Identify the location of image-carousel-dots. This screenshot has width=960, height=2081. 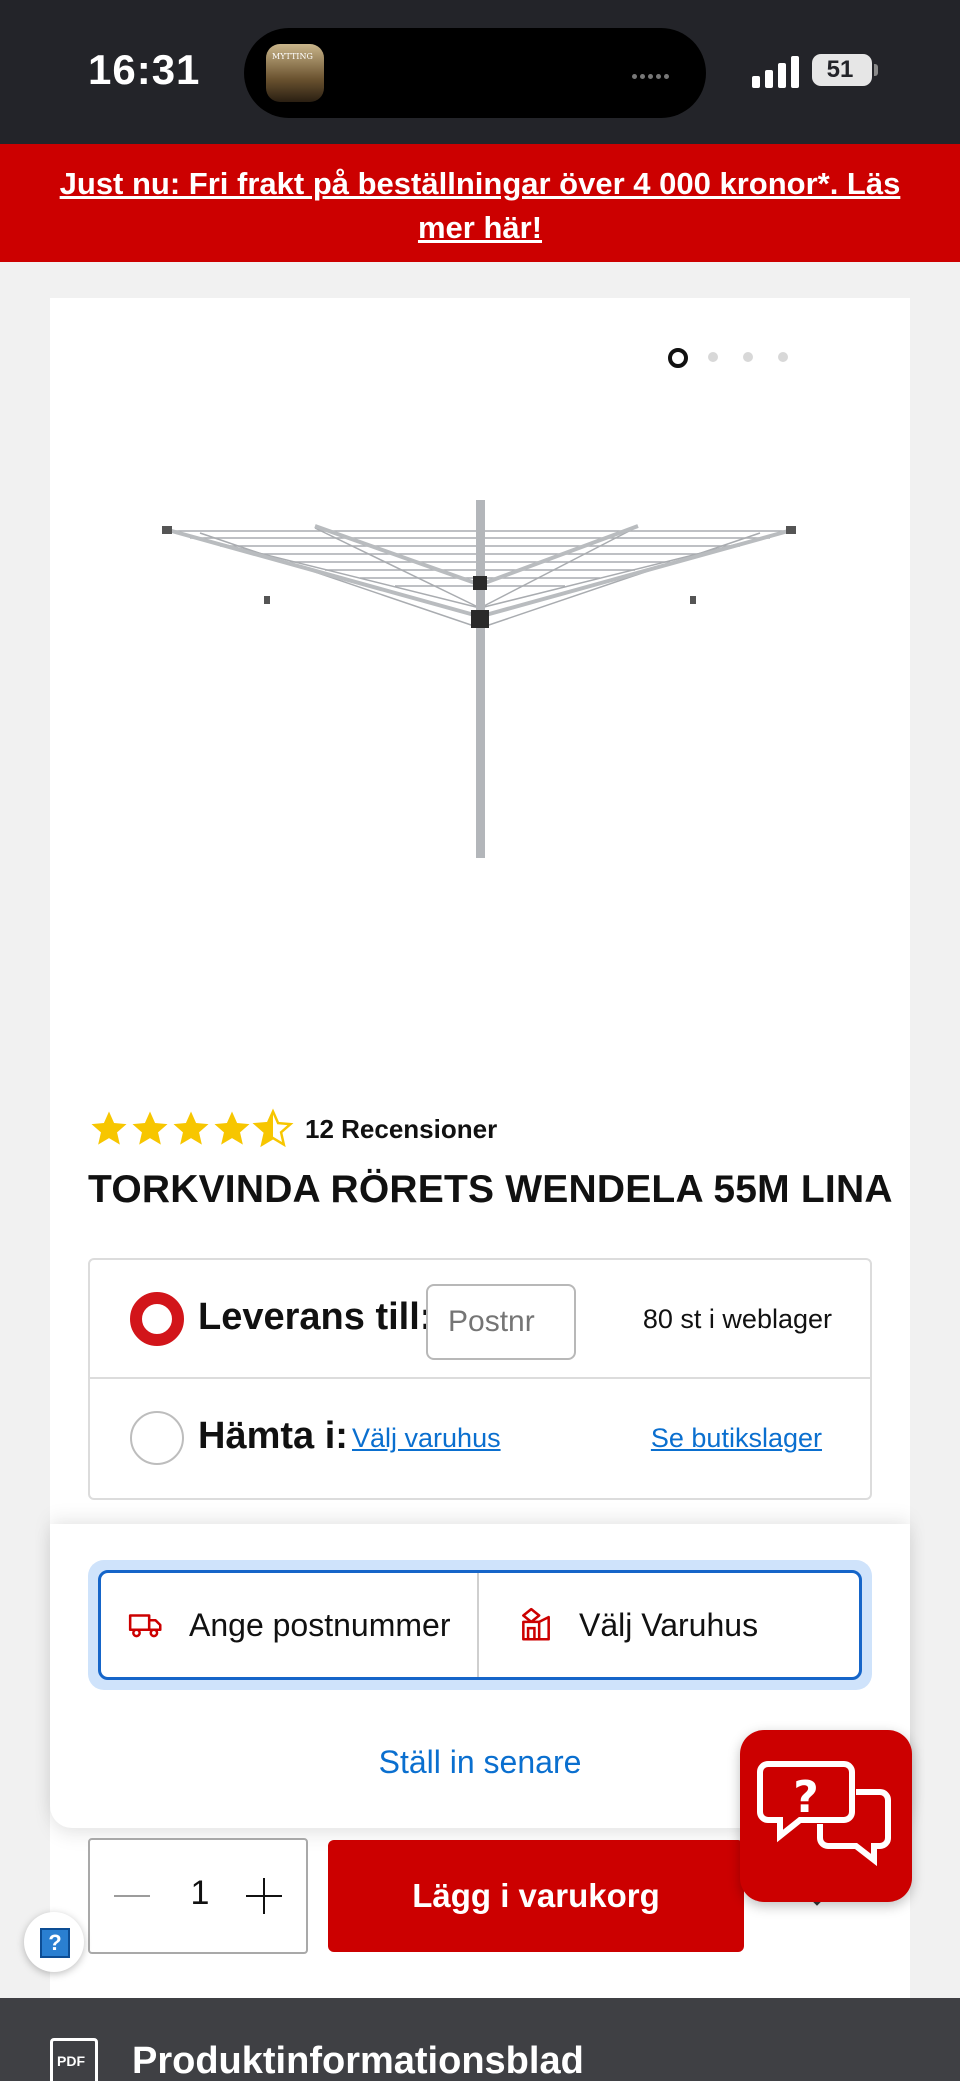
(758, 358).